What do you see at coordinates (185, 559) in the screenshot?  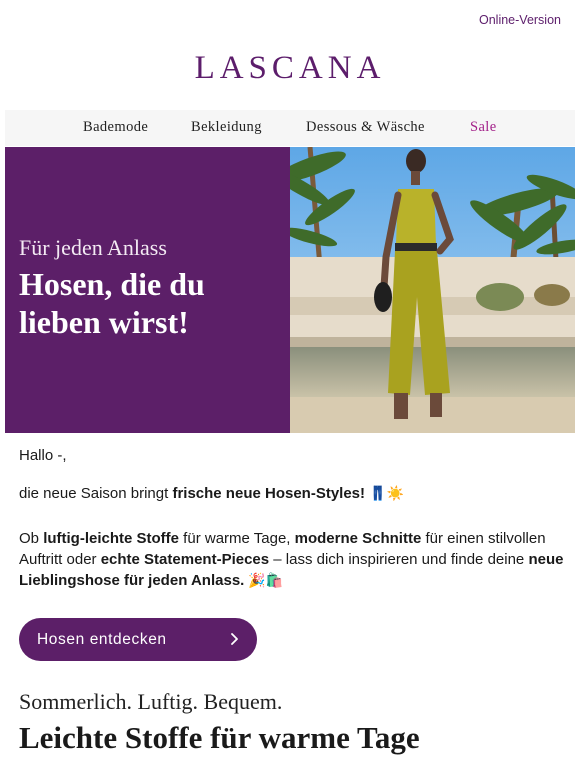 I see `desc-bold: echte Statement-Pieces` at bounding box center [185, 559].